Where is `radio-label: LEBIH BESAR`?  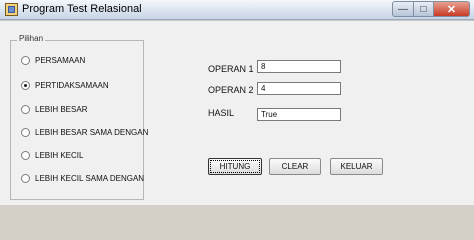 radio-label: LEBIH BESAR is located at coordinates (61, 109).